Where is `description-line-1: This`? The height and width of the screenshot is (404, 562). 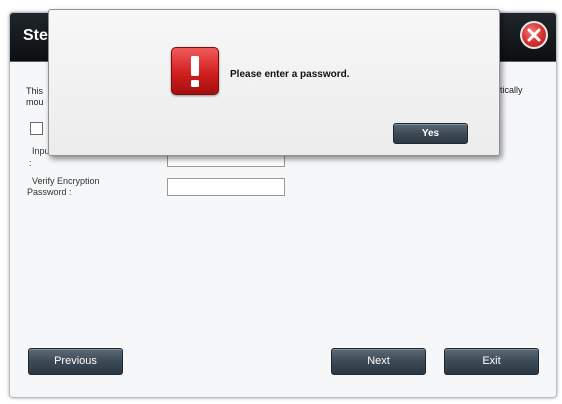
description-line-1: This is located at coordinates (35, 91).